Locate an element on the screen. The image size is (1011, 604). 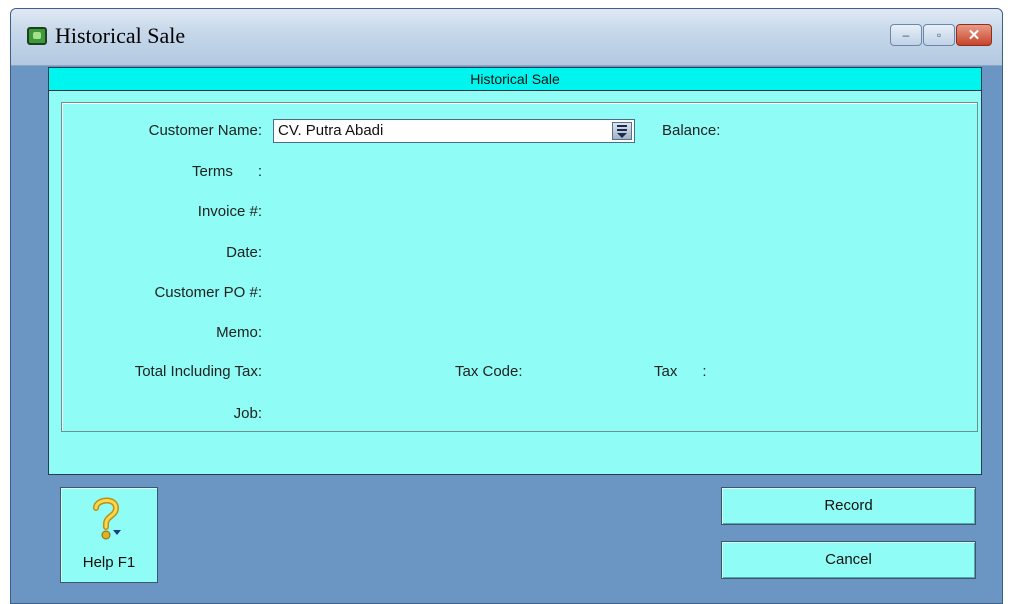
close-button: ✕ is located at coordinates (974, 35).